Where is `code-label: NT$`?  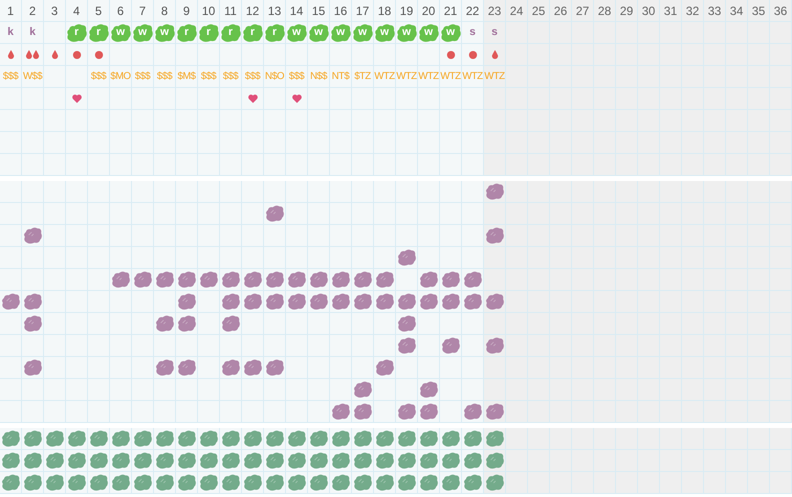 code-label: NT$ is located at coordinates (341, 77).